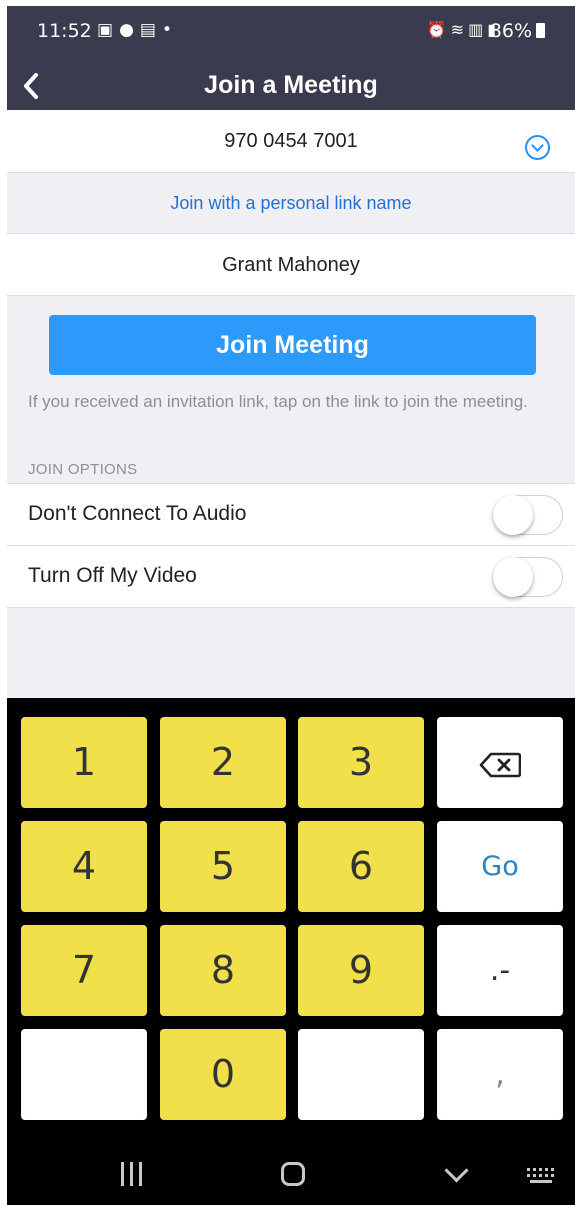  What do you see at coordinates (500, 1074) in the screenshot?
I see `comma-key: ,` at bounding box center [500, 1074].